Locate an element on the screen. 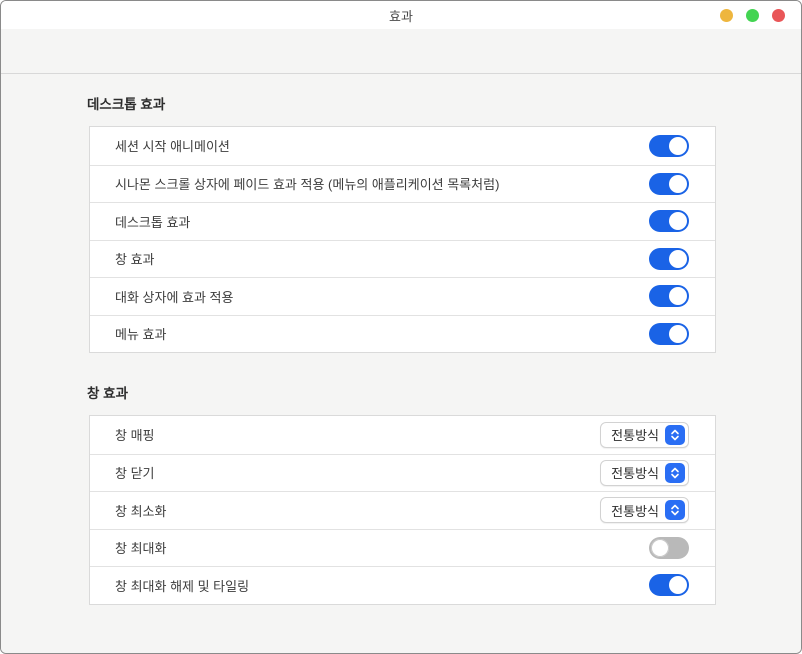  window-effects-toggle is located at coordinates (669, 258).